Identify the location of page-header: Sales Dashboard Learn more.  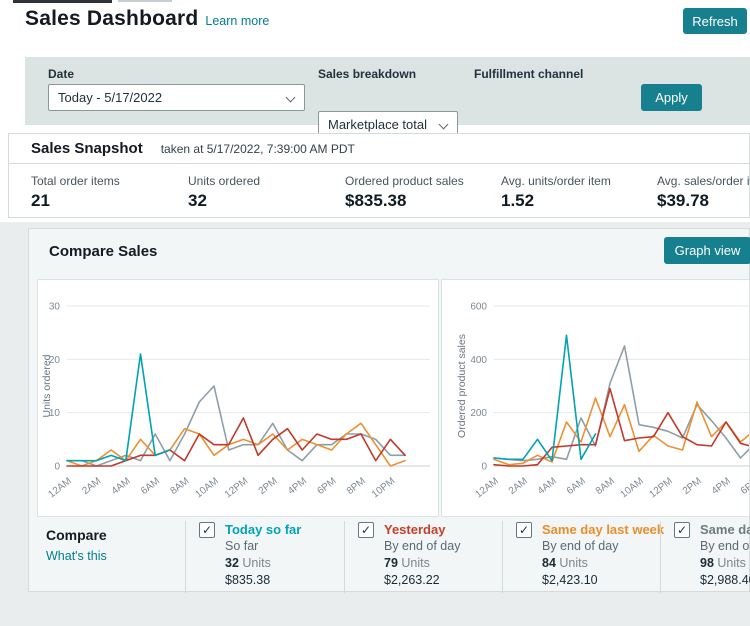
(147, 19).